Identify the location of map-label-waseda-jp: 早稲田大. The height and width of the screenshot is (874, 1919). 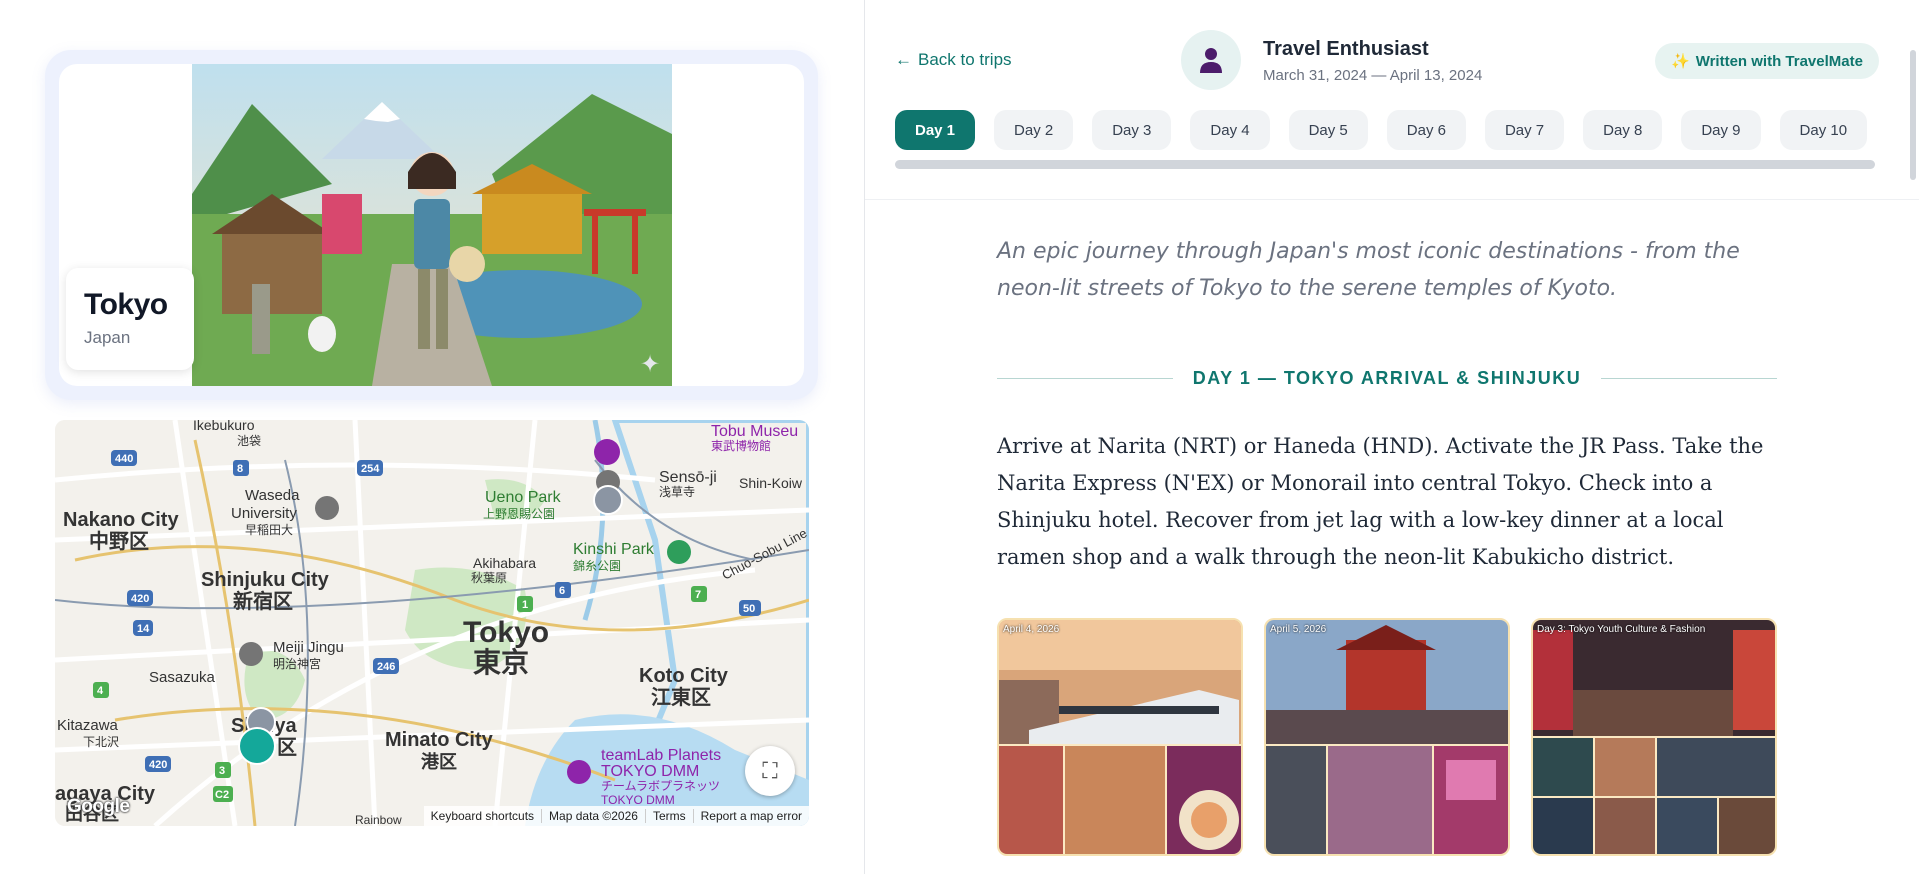
(269, 530).